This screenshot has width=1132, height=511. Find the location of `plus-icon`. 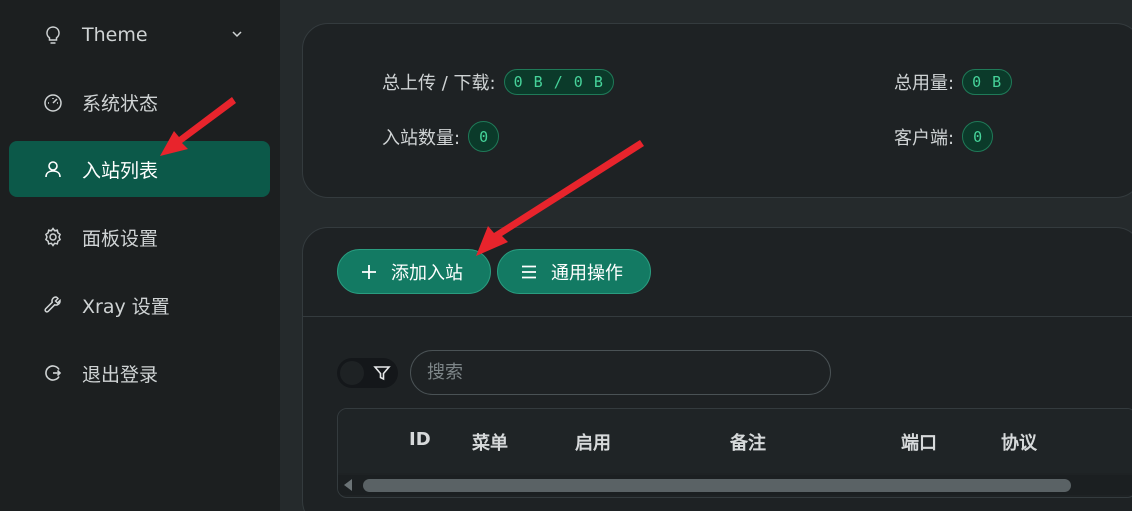

plus-icon is located at coordinates (369, 271).